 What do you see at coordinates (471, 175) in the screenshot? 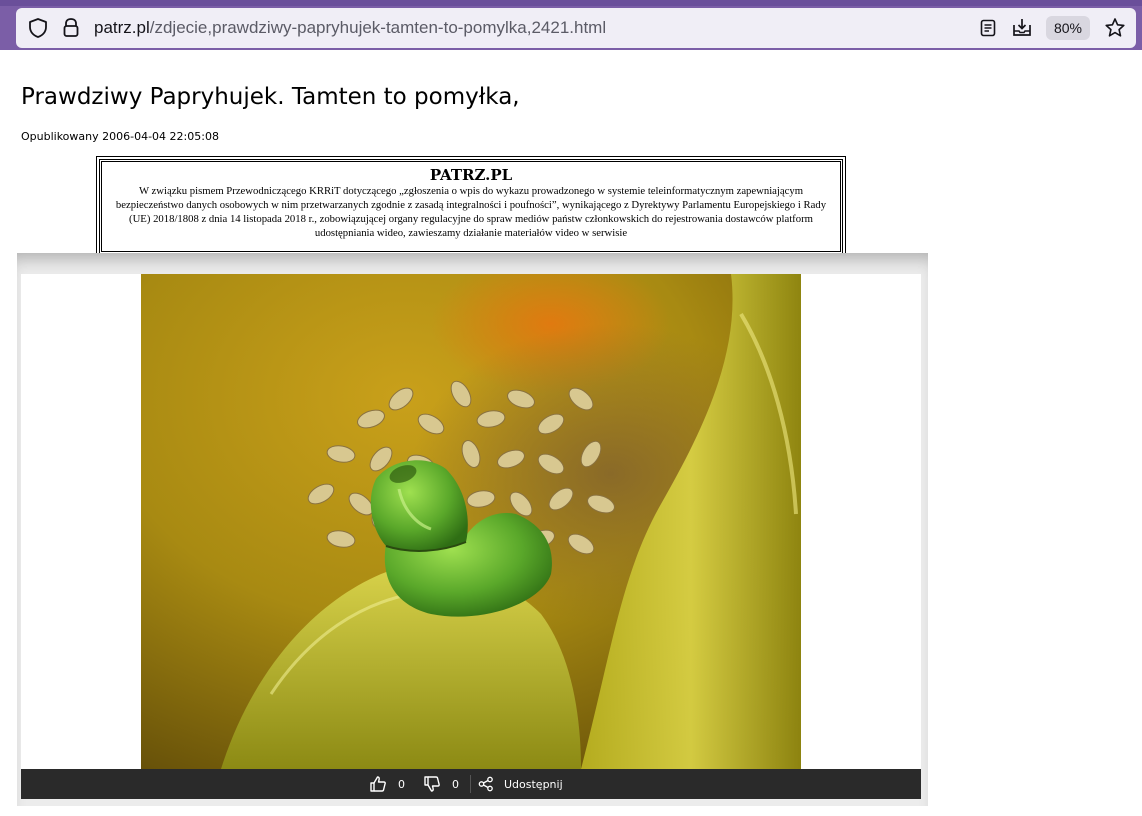
I see `notice-title: PATRZ.PL` at bounding box center [471, 175].